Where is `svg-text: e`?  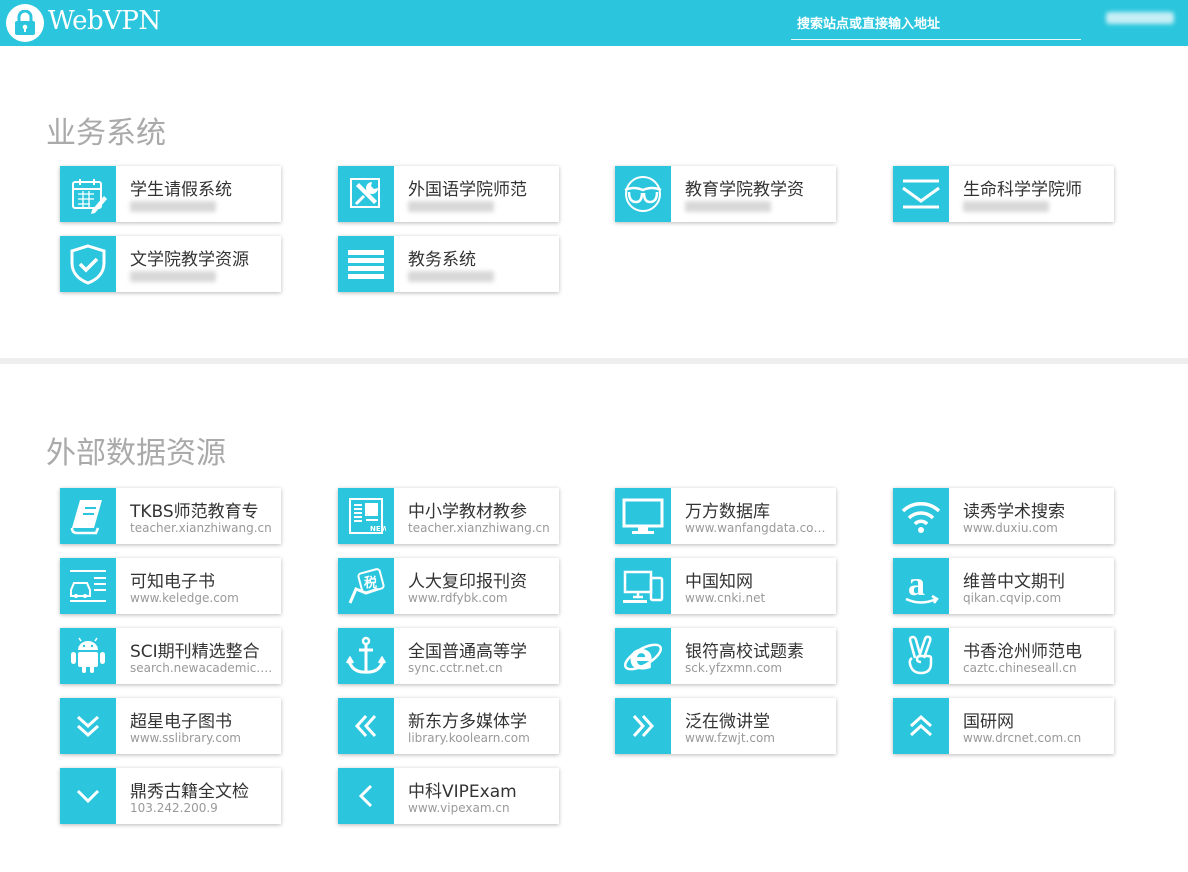
svg-text: e is located at coordinates (641, 657).